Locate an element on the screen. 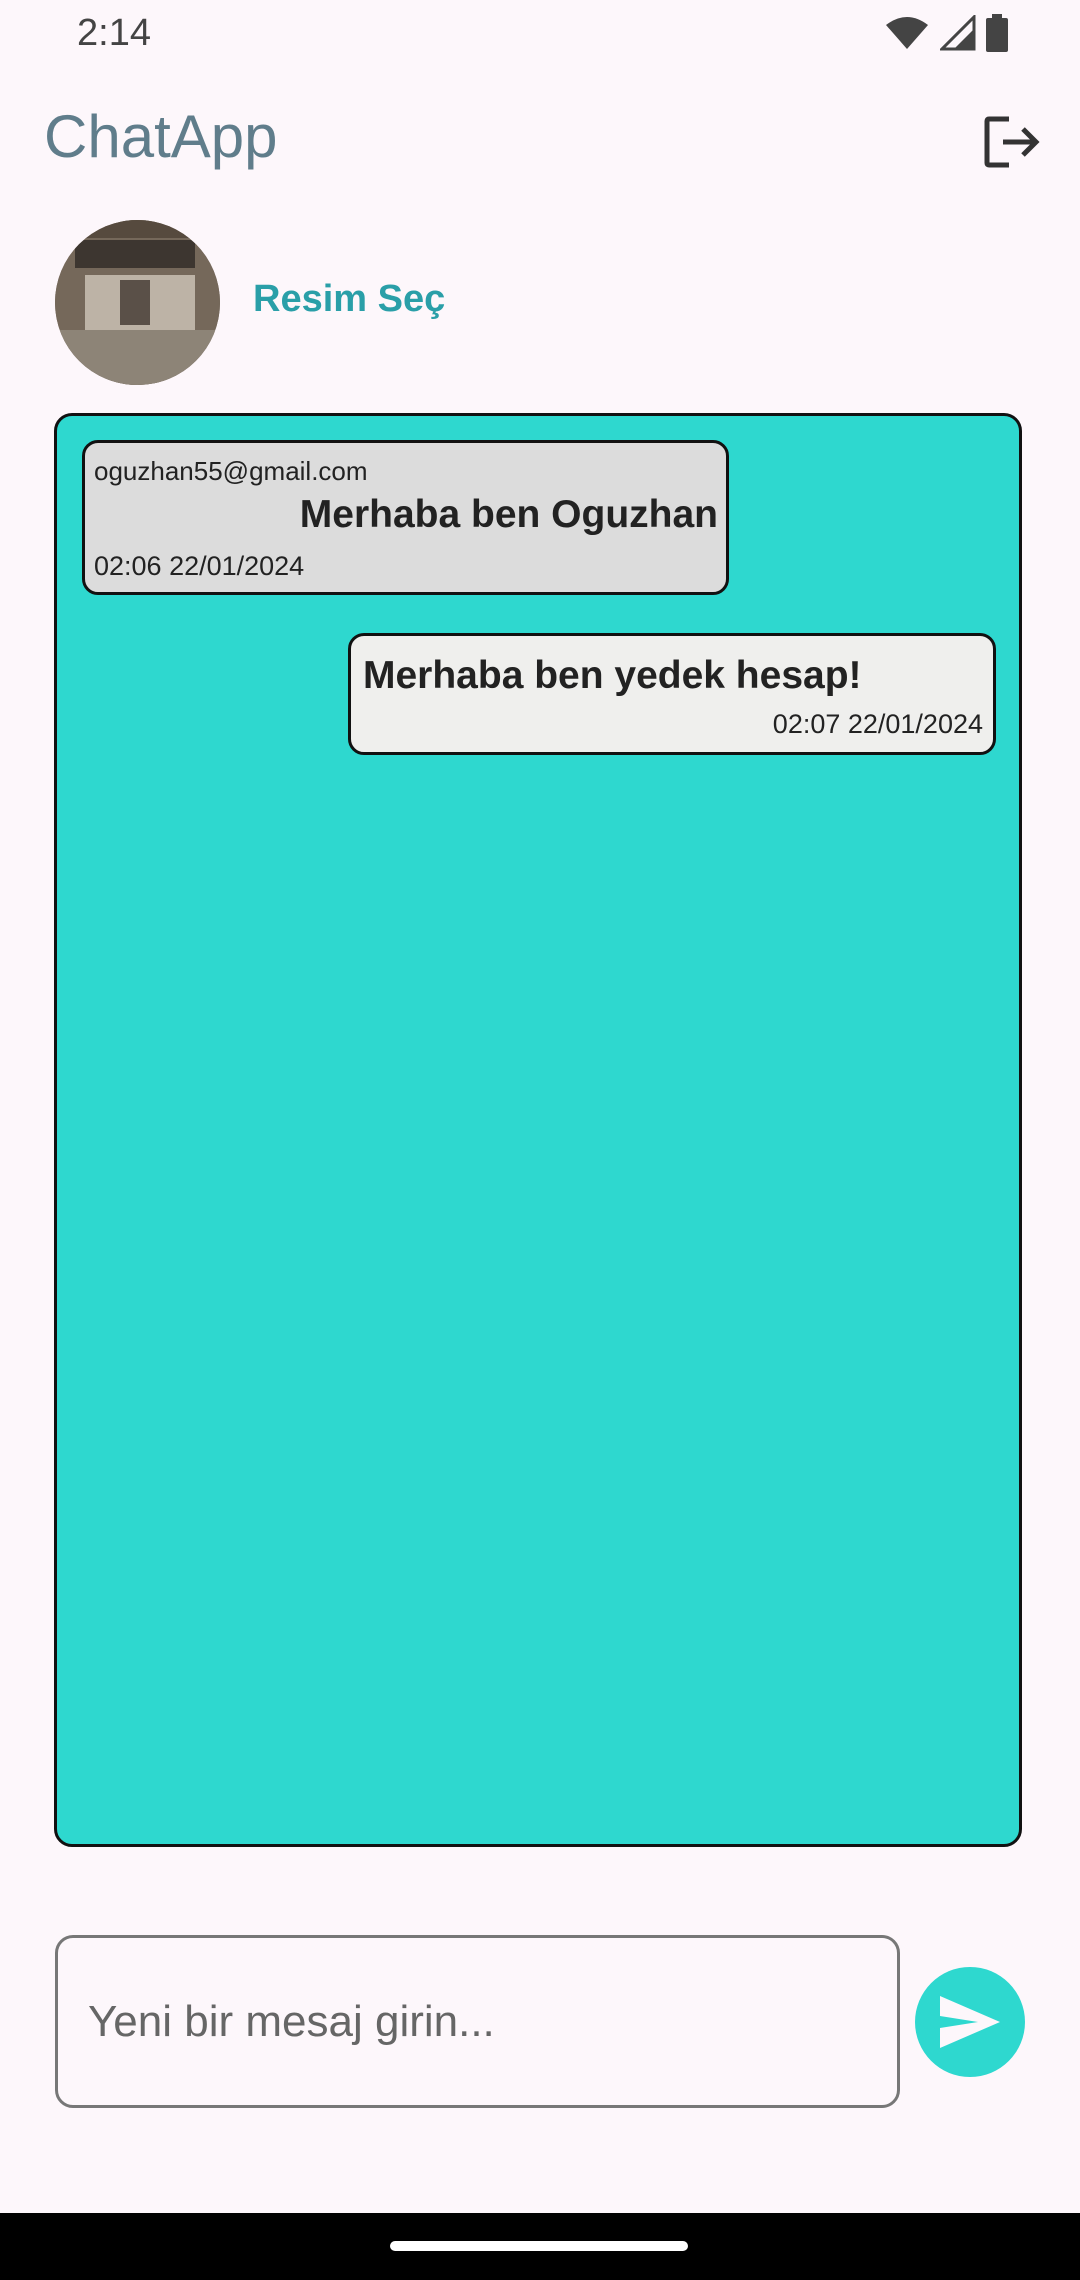 Image resolution: width=1080 pixels, height=2280 pixels. message-timestamp: 02:07 22/01/2024 is located at coordinates (877, 724).